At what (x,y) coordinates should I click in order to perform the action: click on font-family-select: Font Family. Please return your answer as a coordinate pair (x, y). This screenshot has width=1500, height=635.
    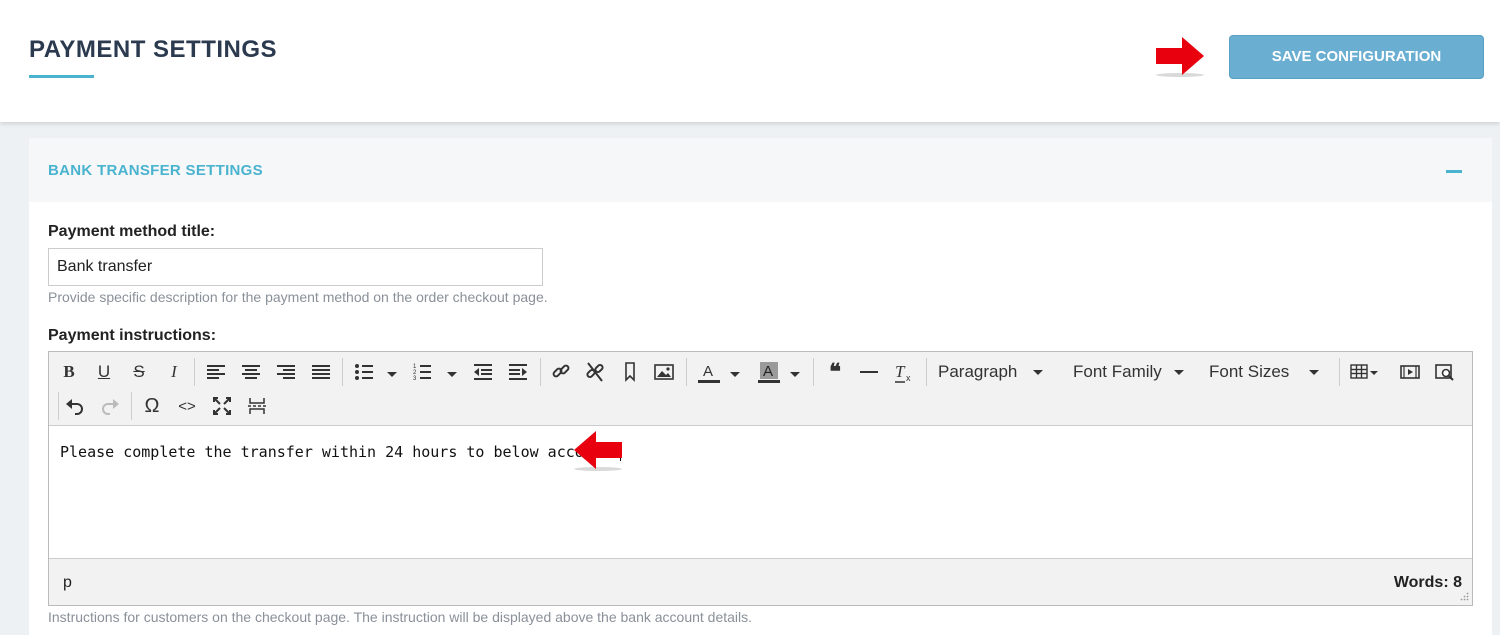
    Looking at the image, I should click on (1130, 372).